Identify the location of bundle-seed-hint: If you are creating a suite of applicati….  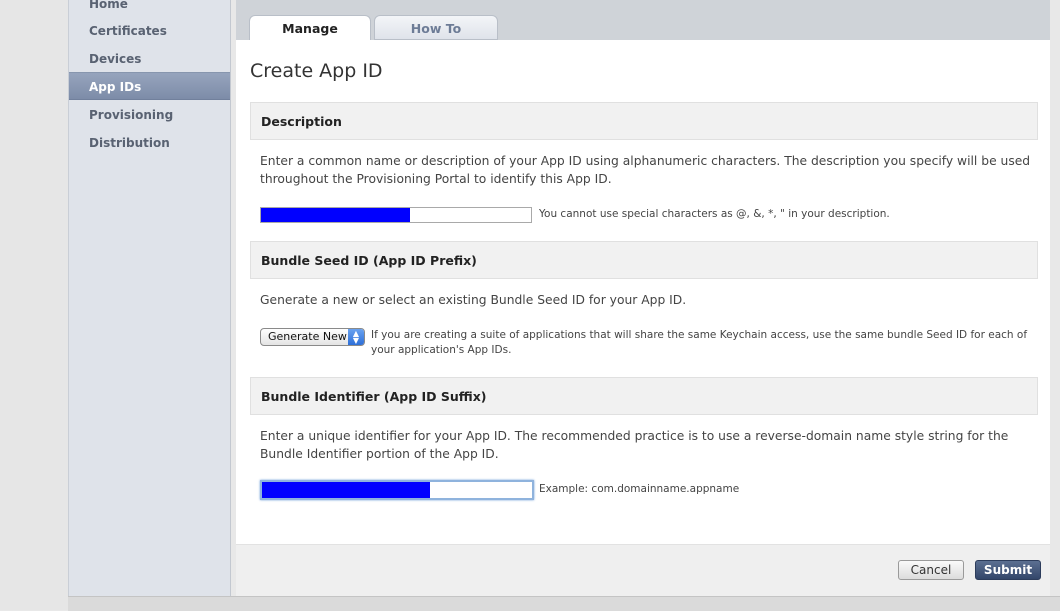
(699, 342).